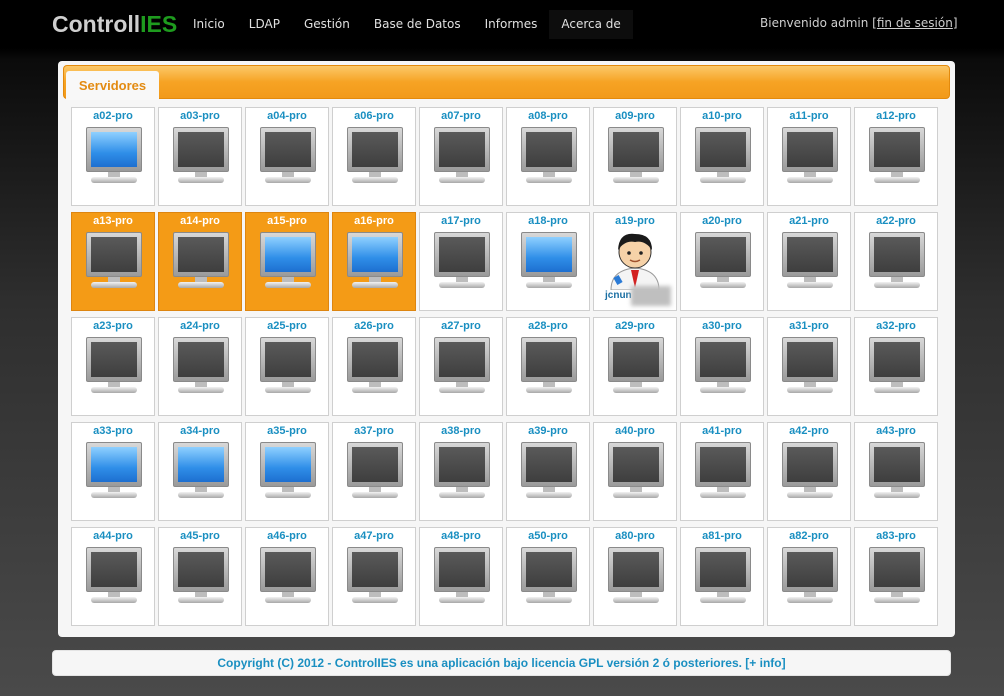 The height and width of the screenshot is (696, 1004). I want to click on host-name-label: a32-pro, so click(896, 326).